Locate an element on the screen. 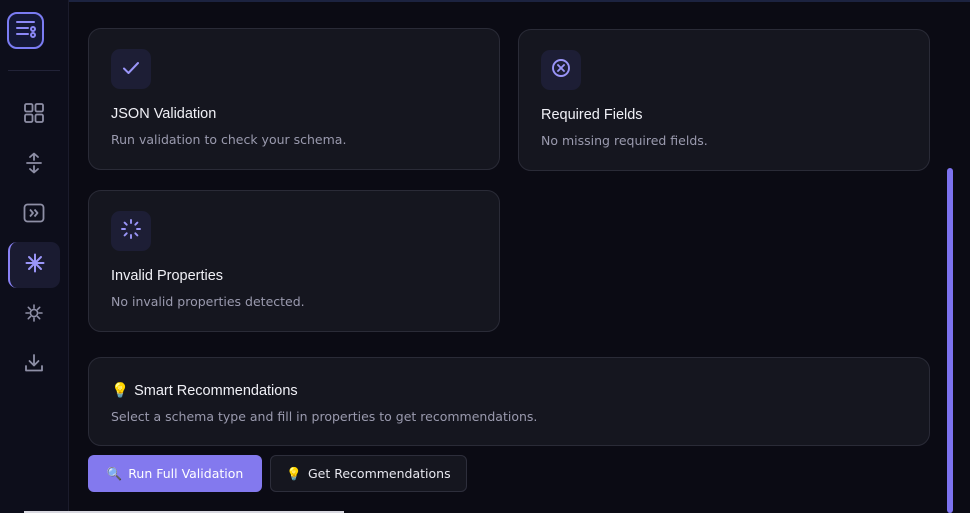  download-icon is located at coordinates (34, 365).